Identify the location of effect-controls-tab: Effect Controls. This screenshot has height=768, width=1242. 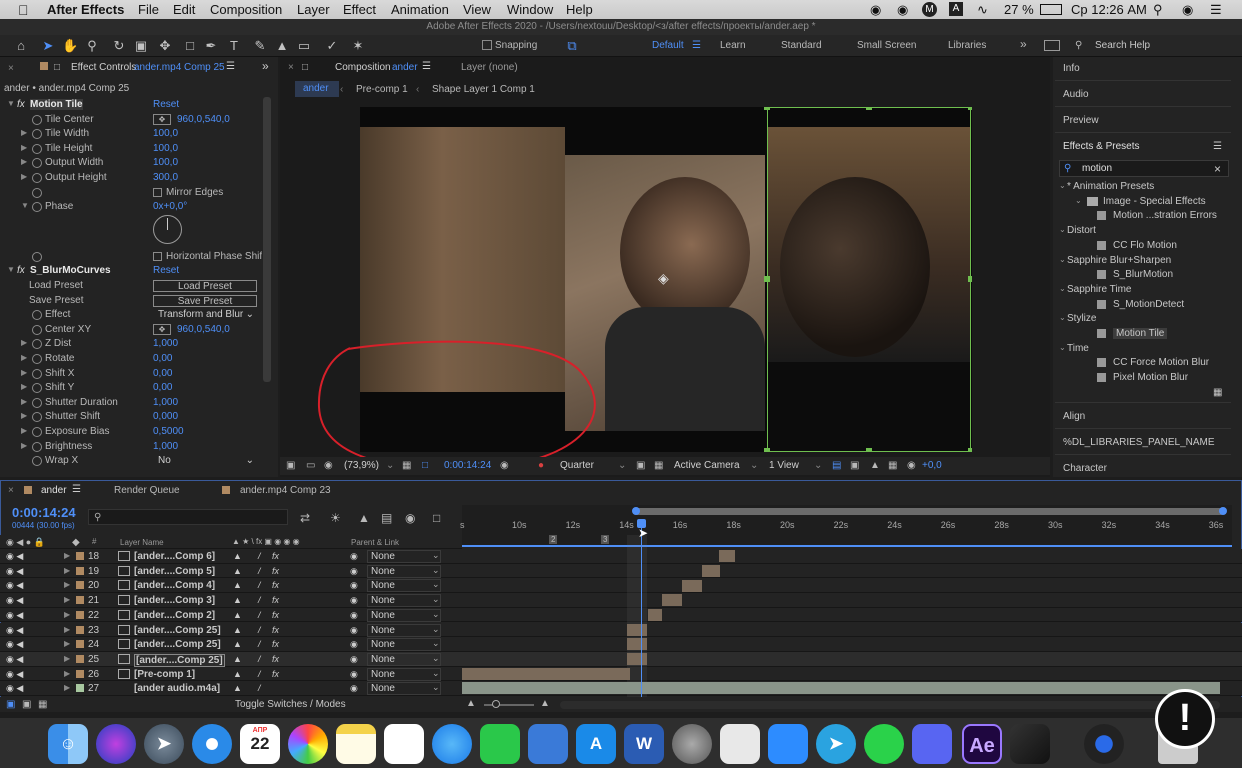
(103, 67).